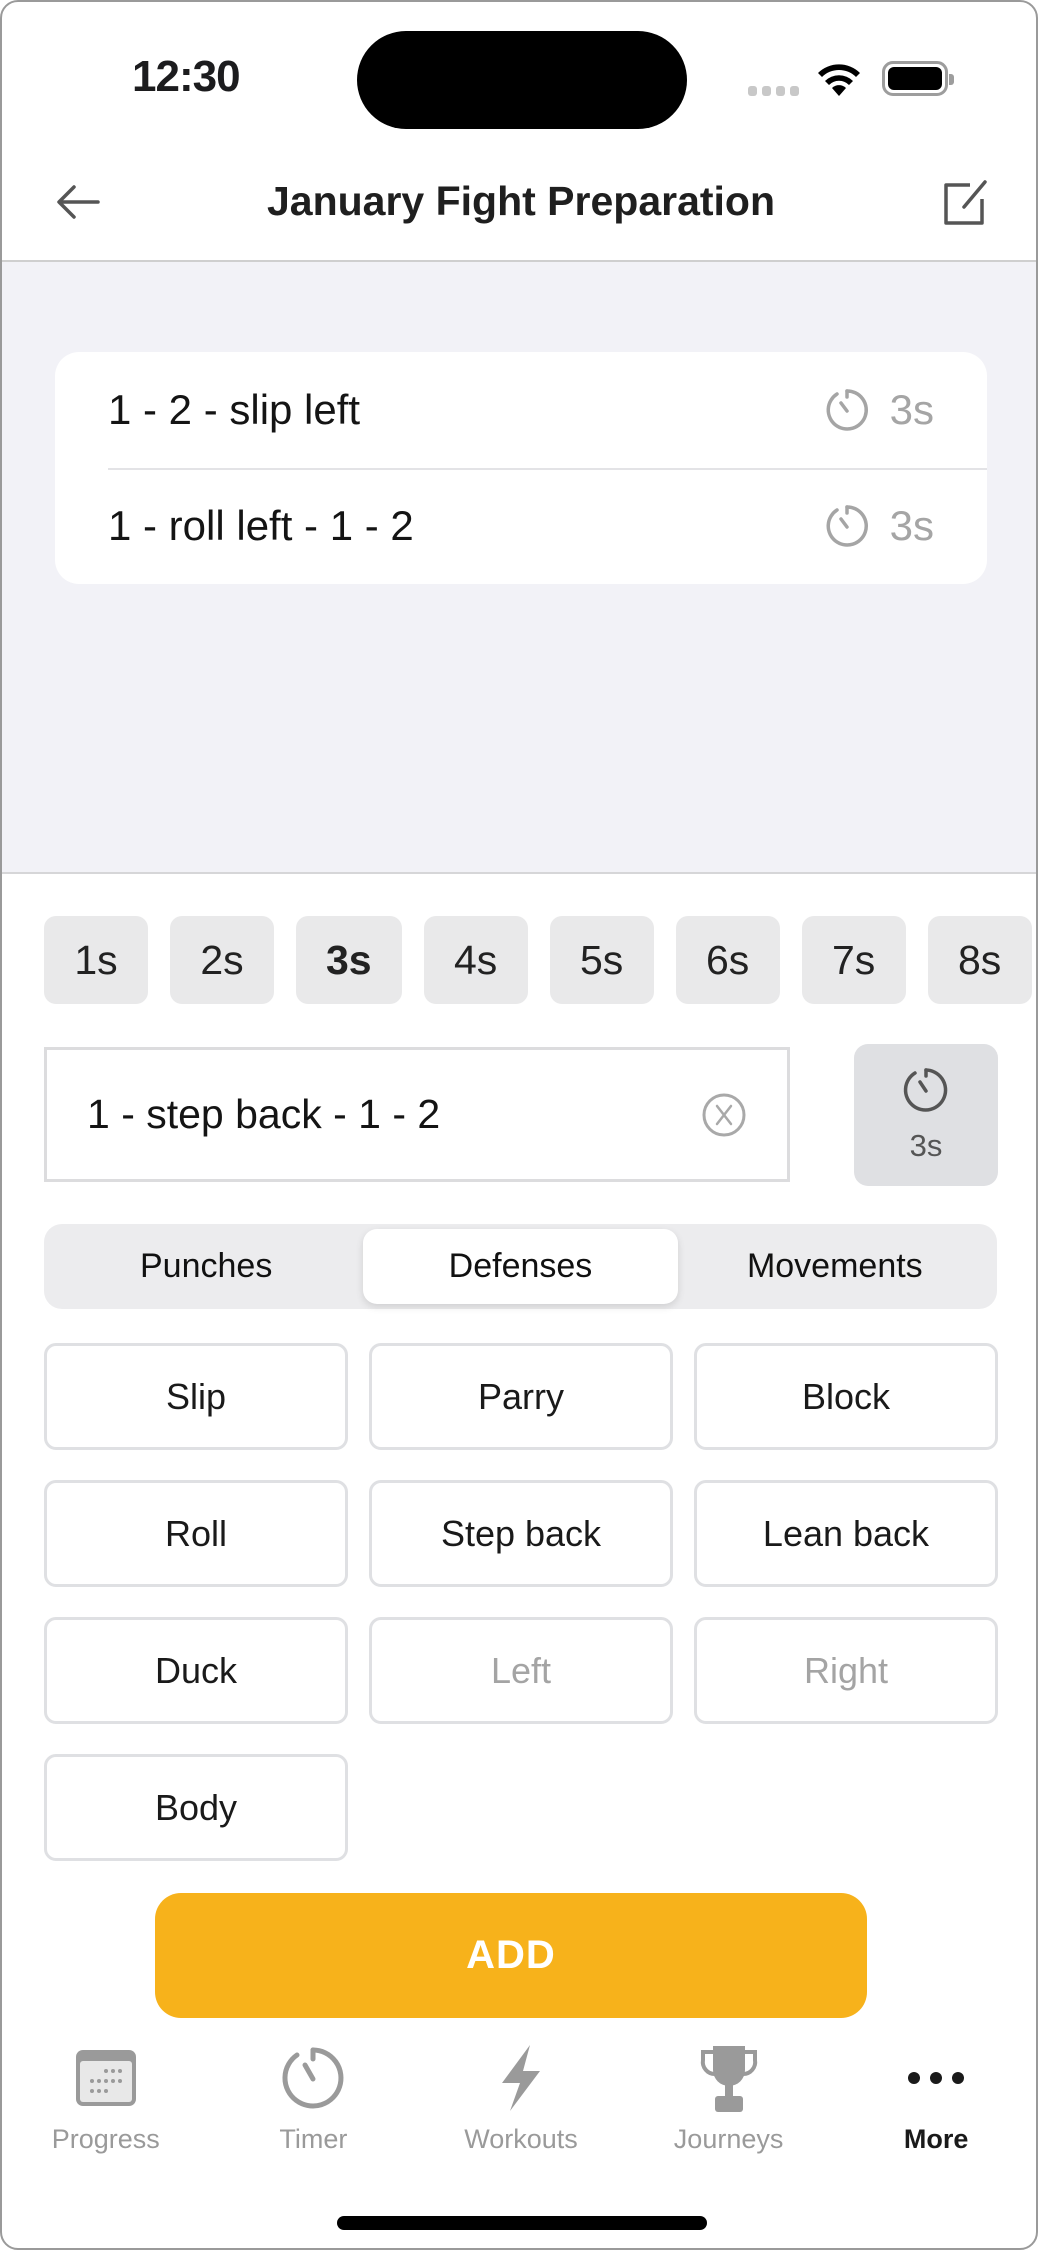 This screenshot has width=1038, height=2250. Describe the element at coordinates (936, 2078) in the screenshot. I see `more-icon` at that location.